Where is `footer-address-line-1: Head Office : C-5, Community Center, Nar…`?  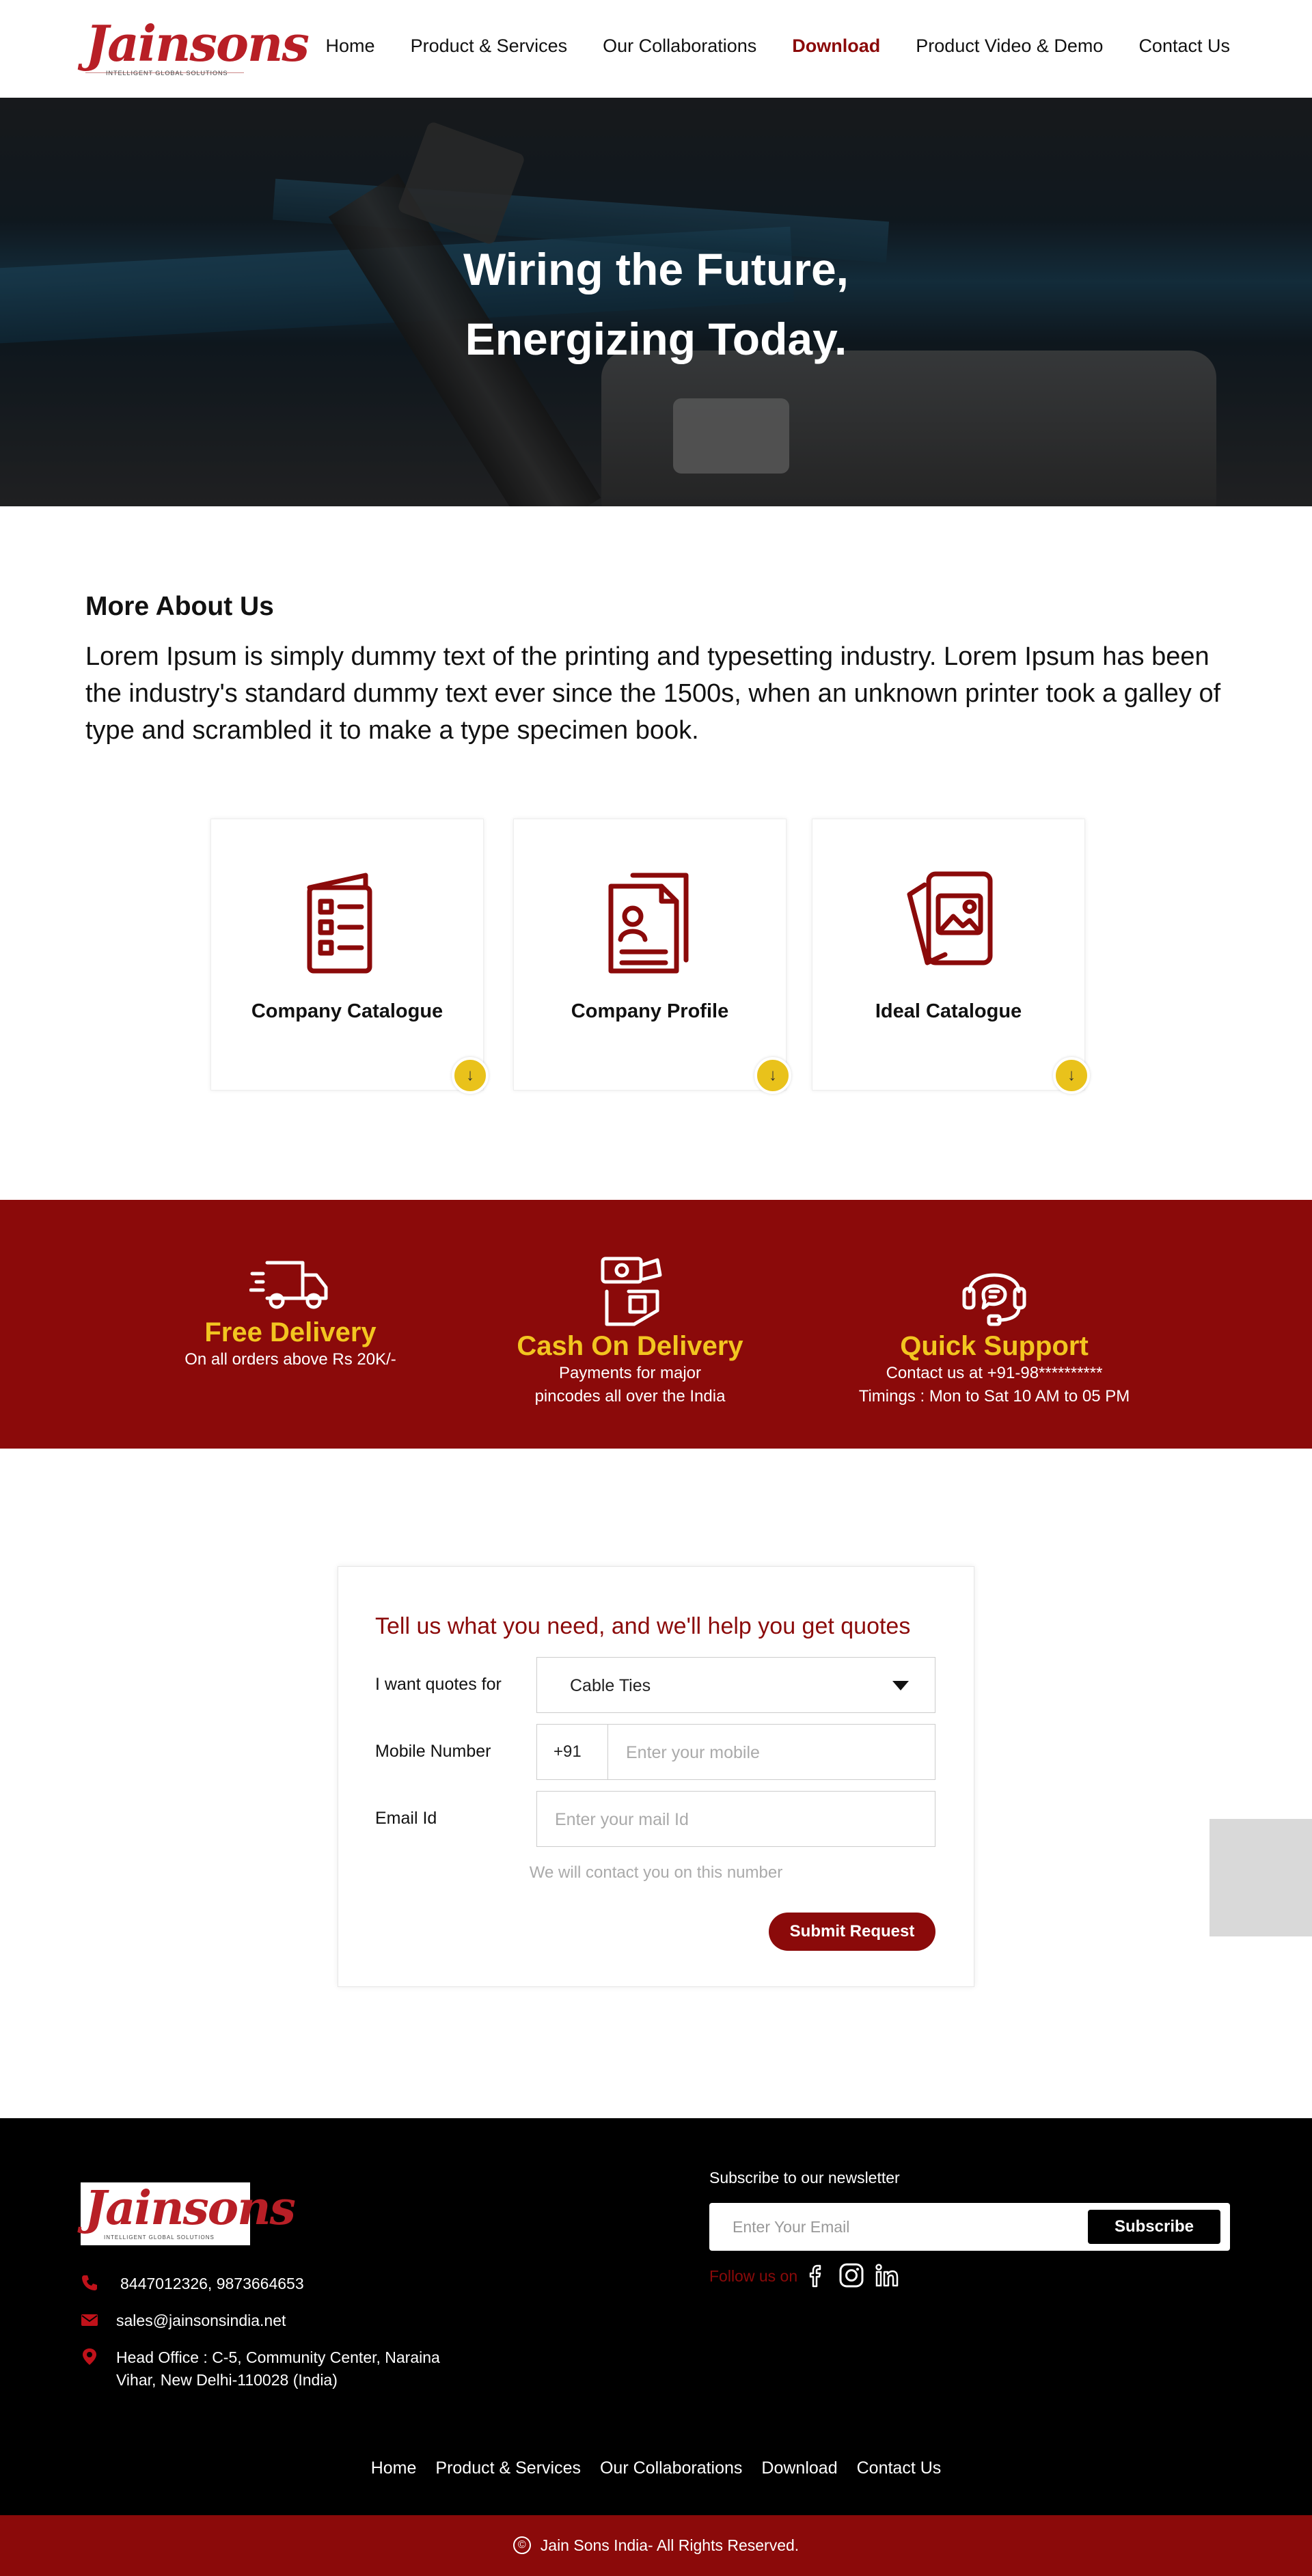
footer-address-line-1: Head Office : C-5, Community Center, Nar… is located at coordinates (278, 2357).